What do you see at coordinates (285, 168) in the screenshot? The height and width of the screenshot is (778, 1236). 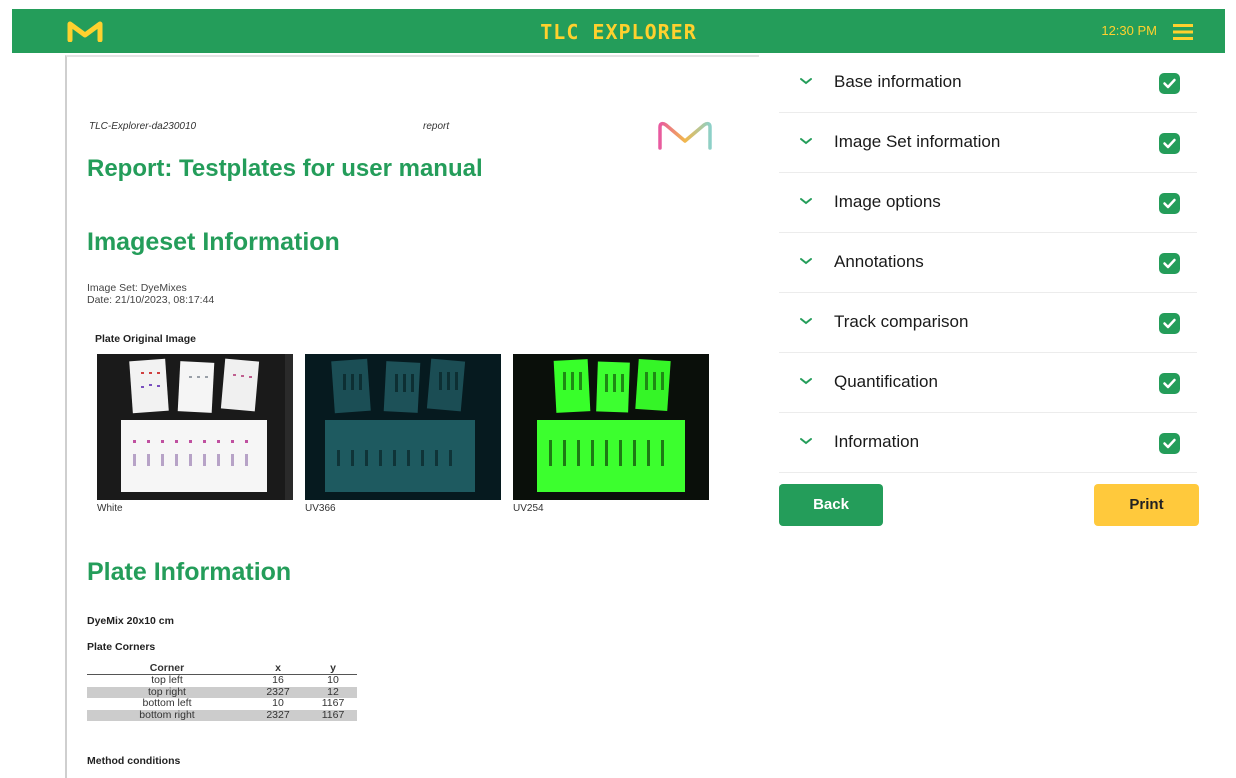 I see `report-title: Report: Testplates for user manual` at bounding box center [285, 168].